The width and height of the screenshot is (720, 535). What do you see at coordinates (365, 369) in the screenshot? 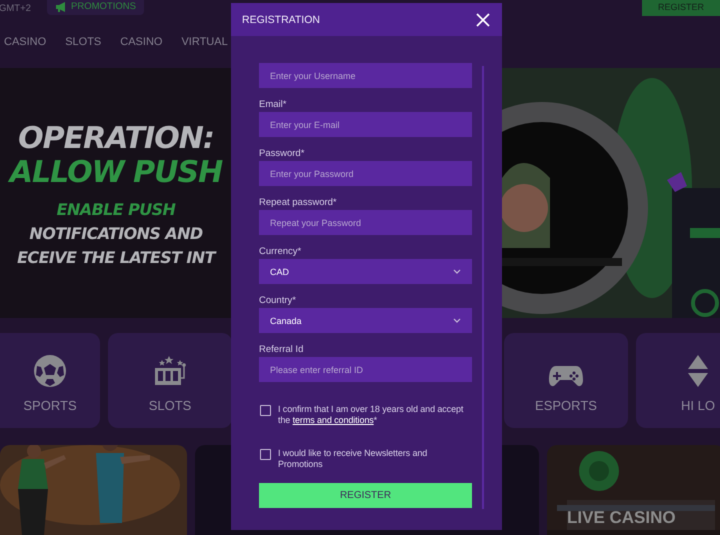
I see `text-field: Please enter referral ID` at bounding box center [365, 369].